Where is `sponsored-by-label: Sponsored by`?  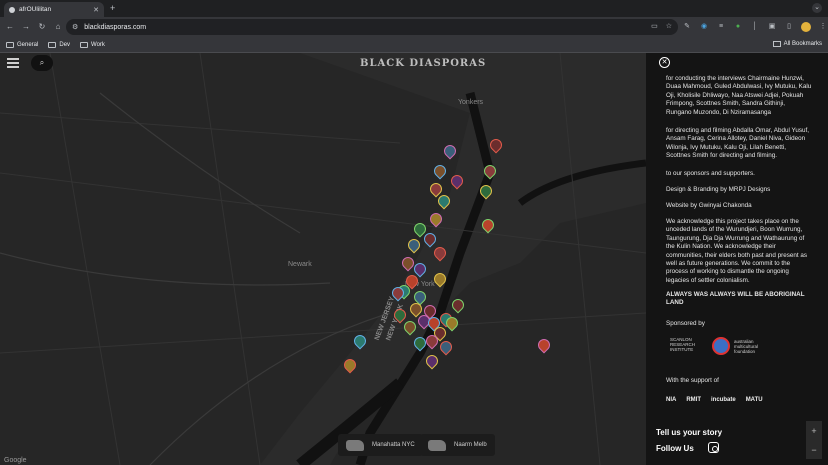
sponsored-by-label: Sponsored by is located at coordinates (685, 323).